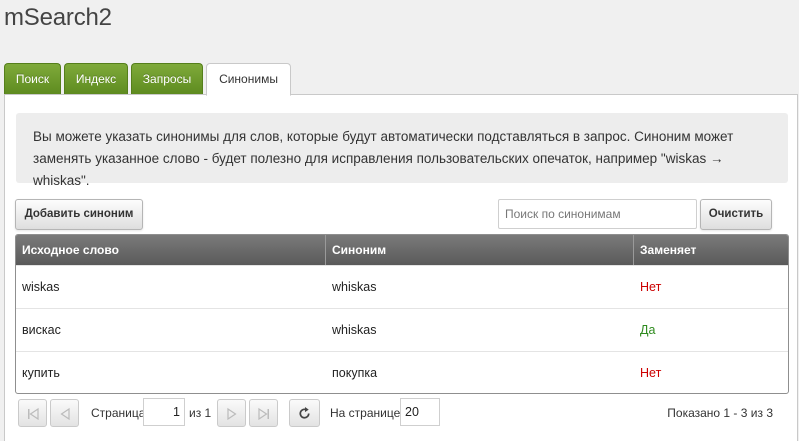 This screenshot has width=799, height=441. What do you see at coordinates (164, 412) in the screenshot?
I see `page-number-input` at bounding box center [164, 412].